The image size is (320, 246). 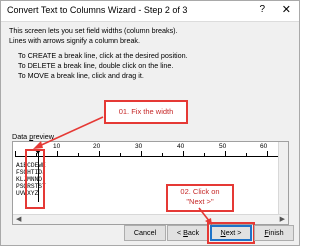 I want to click on cancel-button: Cancel, so click(x=145, y=233).